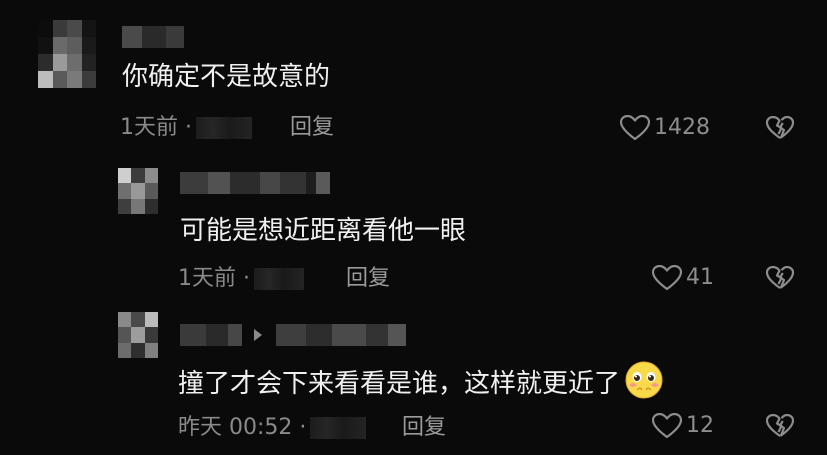 Image resolution: width=827 pixels, height=455 pixels. I want to click on comment-meta: 昨天 00:52 ·, so click(272, 428).